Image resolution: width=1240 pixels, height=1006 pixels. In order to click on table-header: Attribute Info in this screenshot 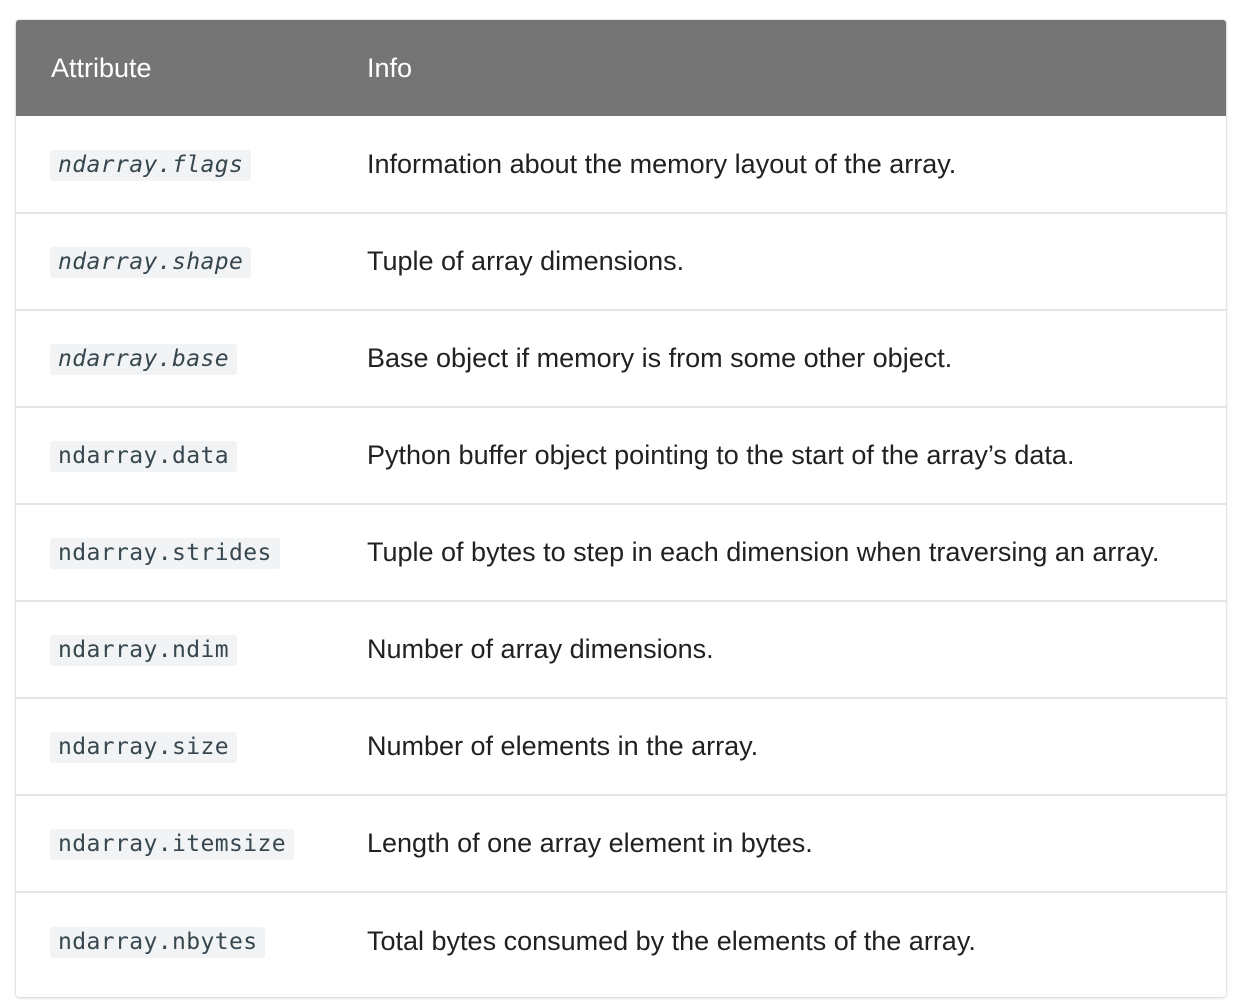, I will do `click(621, 68)`.